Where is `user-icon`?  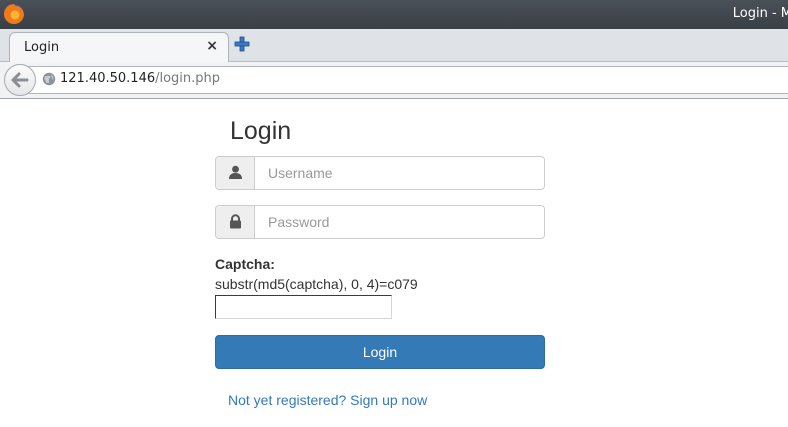
user-icon is located at coordinates (235, 172).